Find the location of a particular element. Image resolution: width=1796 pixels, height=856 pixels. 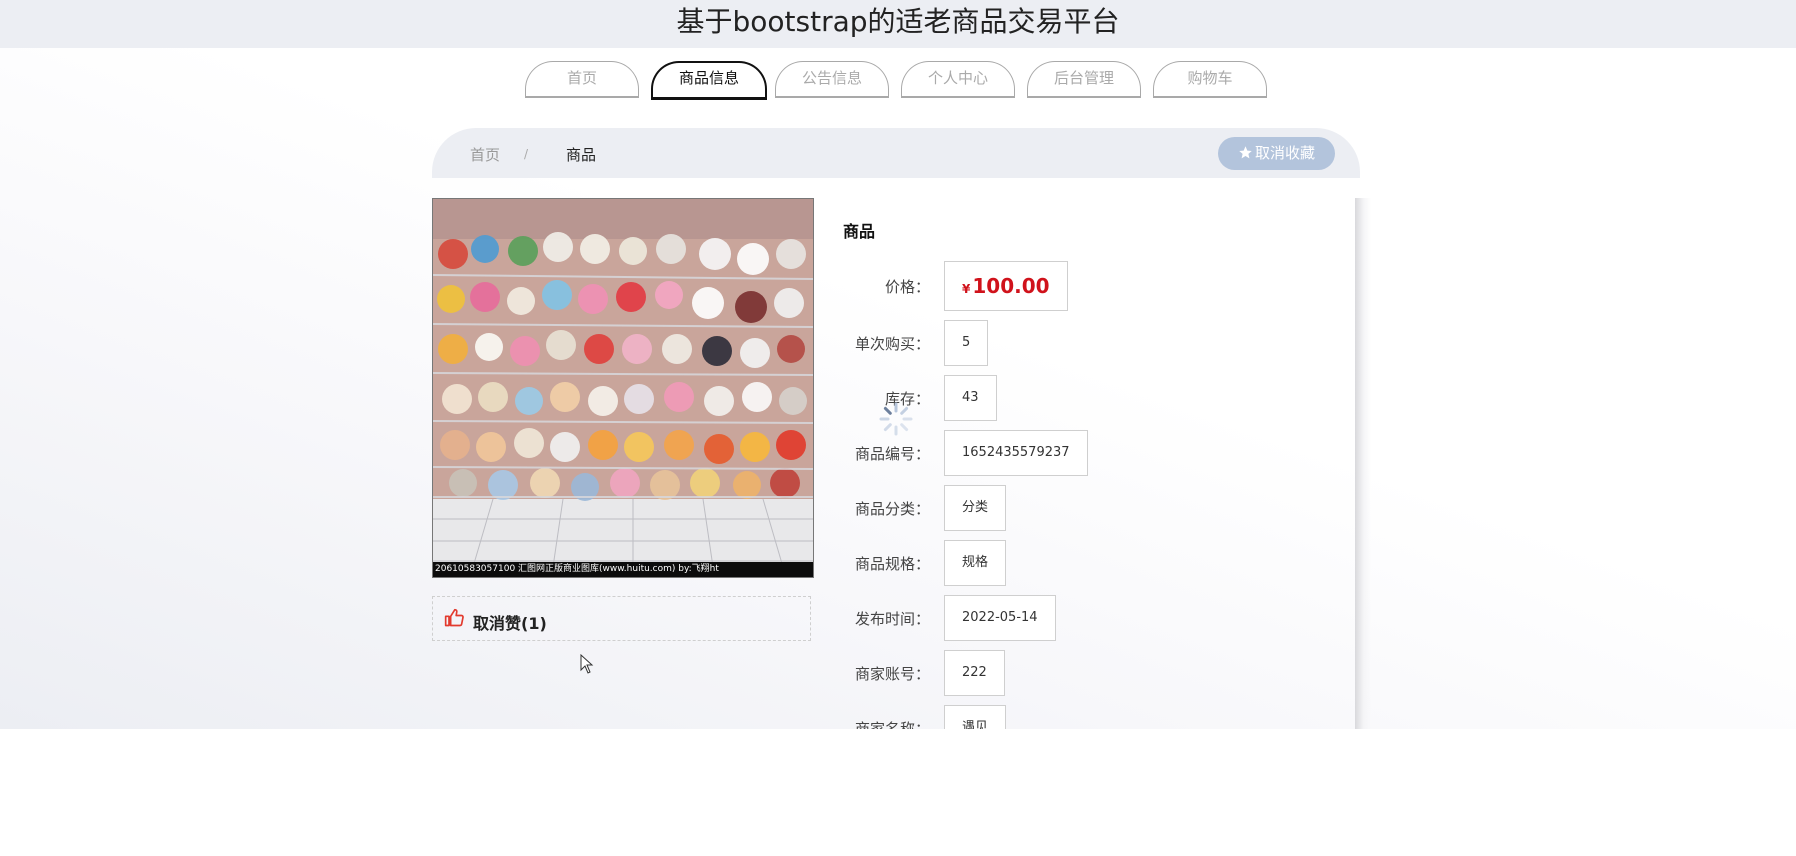

unfavorite-button: 取消收藏 is located at coordinates (1276, 153).